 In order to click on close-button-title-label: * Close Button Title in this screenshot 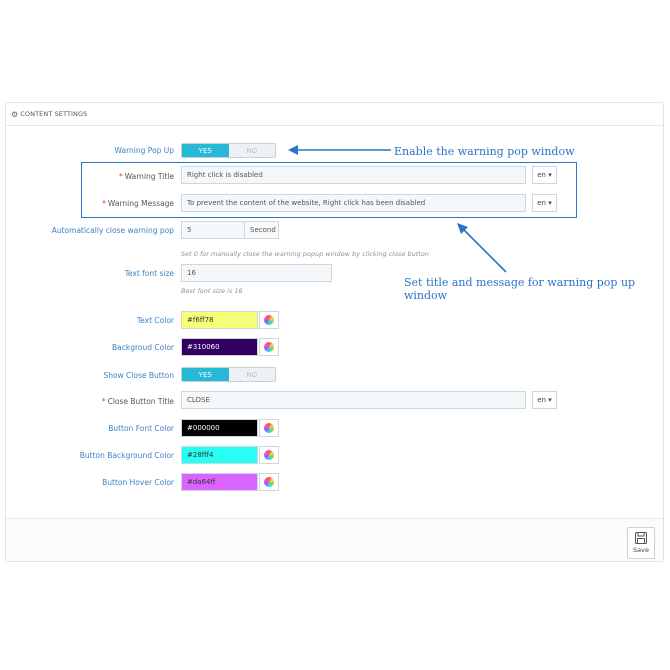, I will do `click(137, 401)`.